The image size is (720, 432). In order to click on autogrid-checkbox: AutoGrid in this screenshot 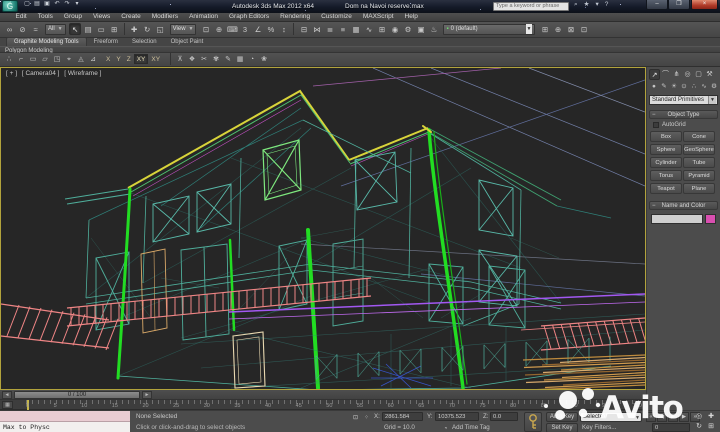, I will do `click(669, 125)`.